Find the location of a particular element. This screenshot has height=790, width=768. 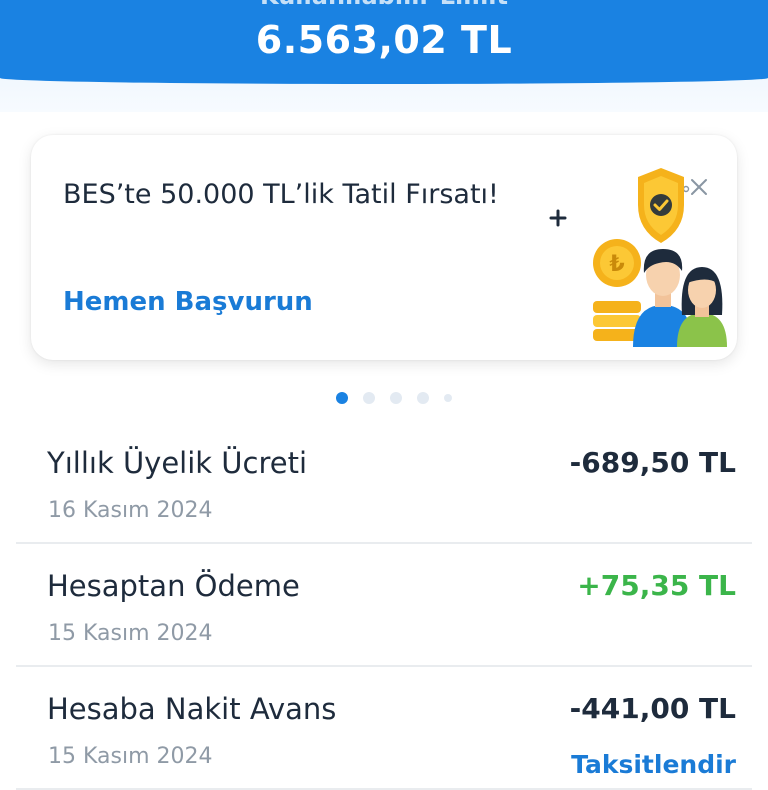

promo-title: BES’te 50.000 TL’lik Tatil Fırsatı! is located at coordinates (281, 194).